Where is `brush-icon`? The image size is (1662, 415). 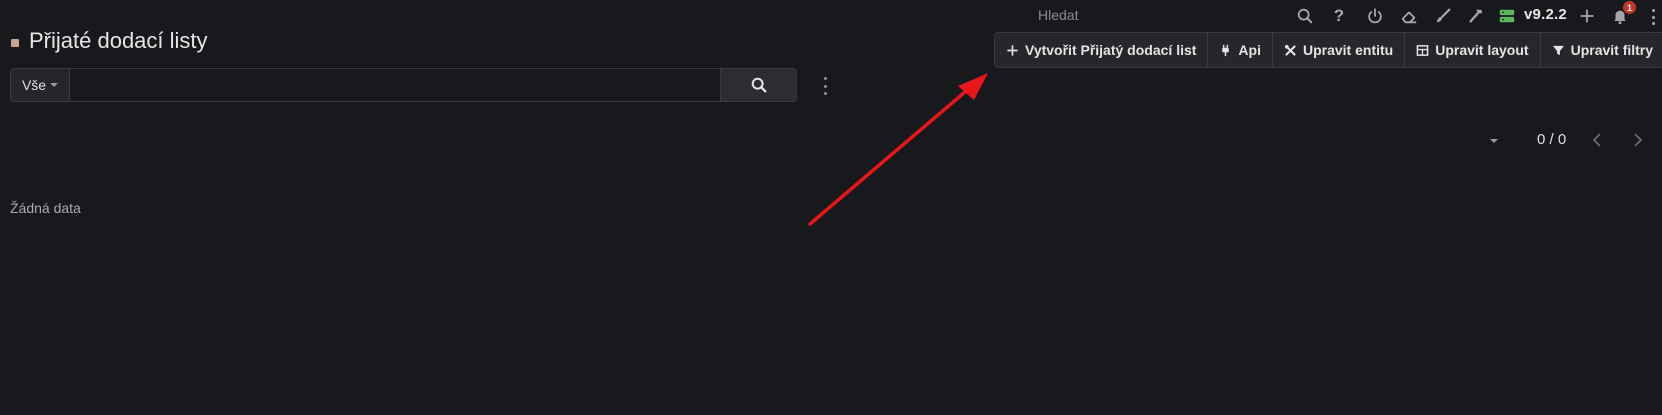
brush-icon is located at coordinates (1443, 16).